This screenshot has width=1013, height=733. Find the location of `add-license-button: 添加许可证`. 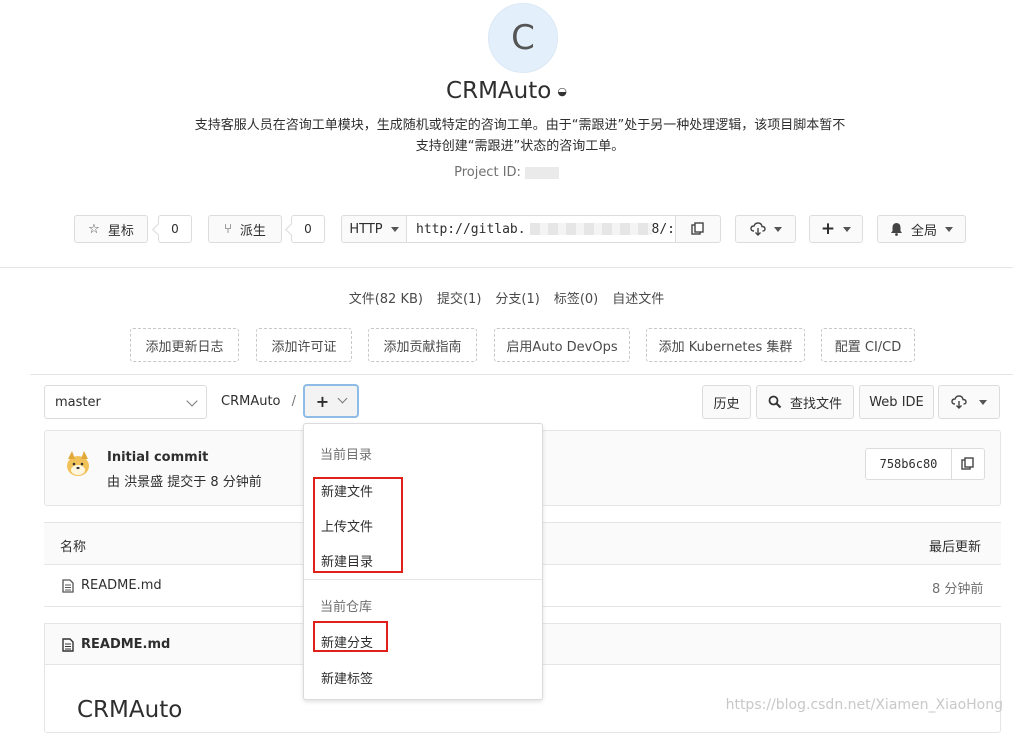

add-license-button: 添加许可证 is located at coordinates (304, 345).